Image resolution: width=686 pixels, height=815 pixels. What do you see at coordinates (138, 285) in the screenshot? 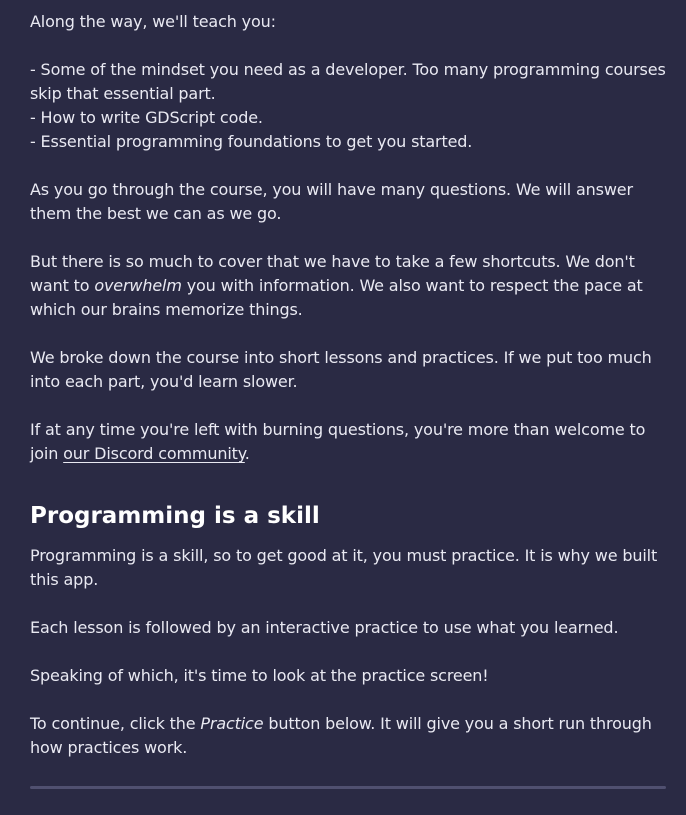
I see `overwhelm-emphasis: overwhelm` at bounding box center [138, 285].